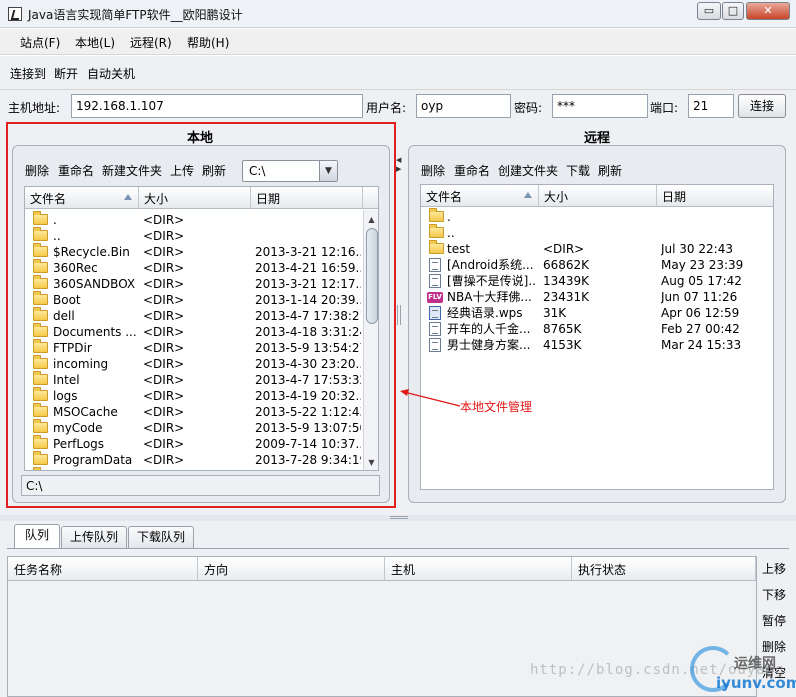  What do you see at coordinates (709, 11) in the screenshot?
I see `minimize-button: ▭` at bounding box center [709, 11].